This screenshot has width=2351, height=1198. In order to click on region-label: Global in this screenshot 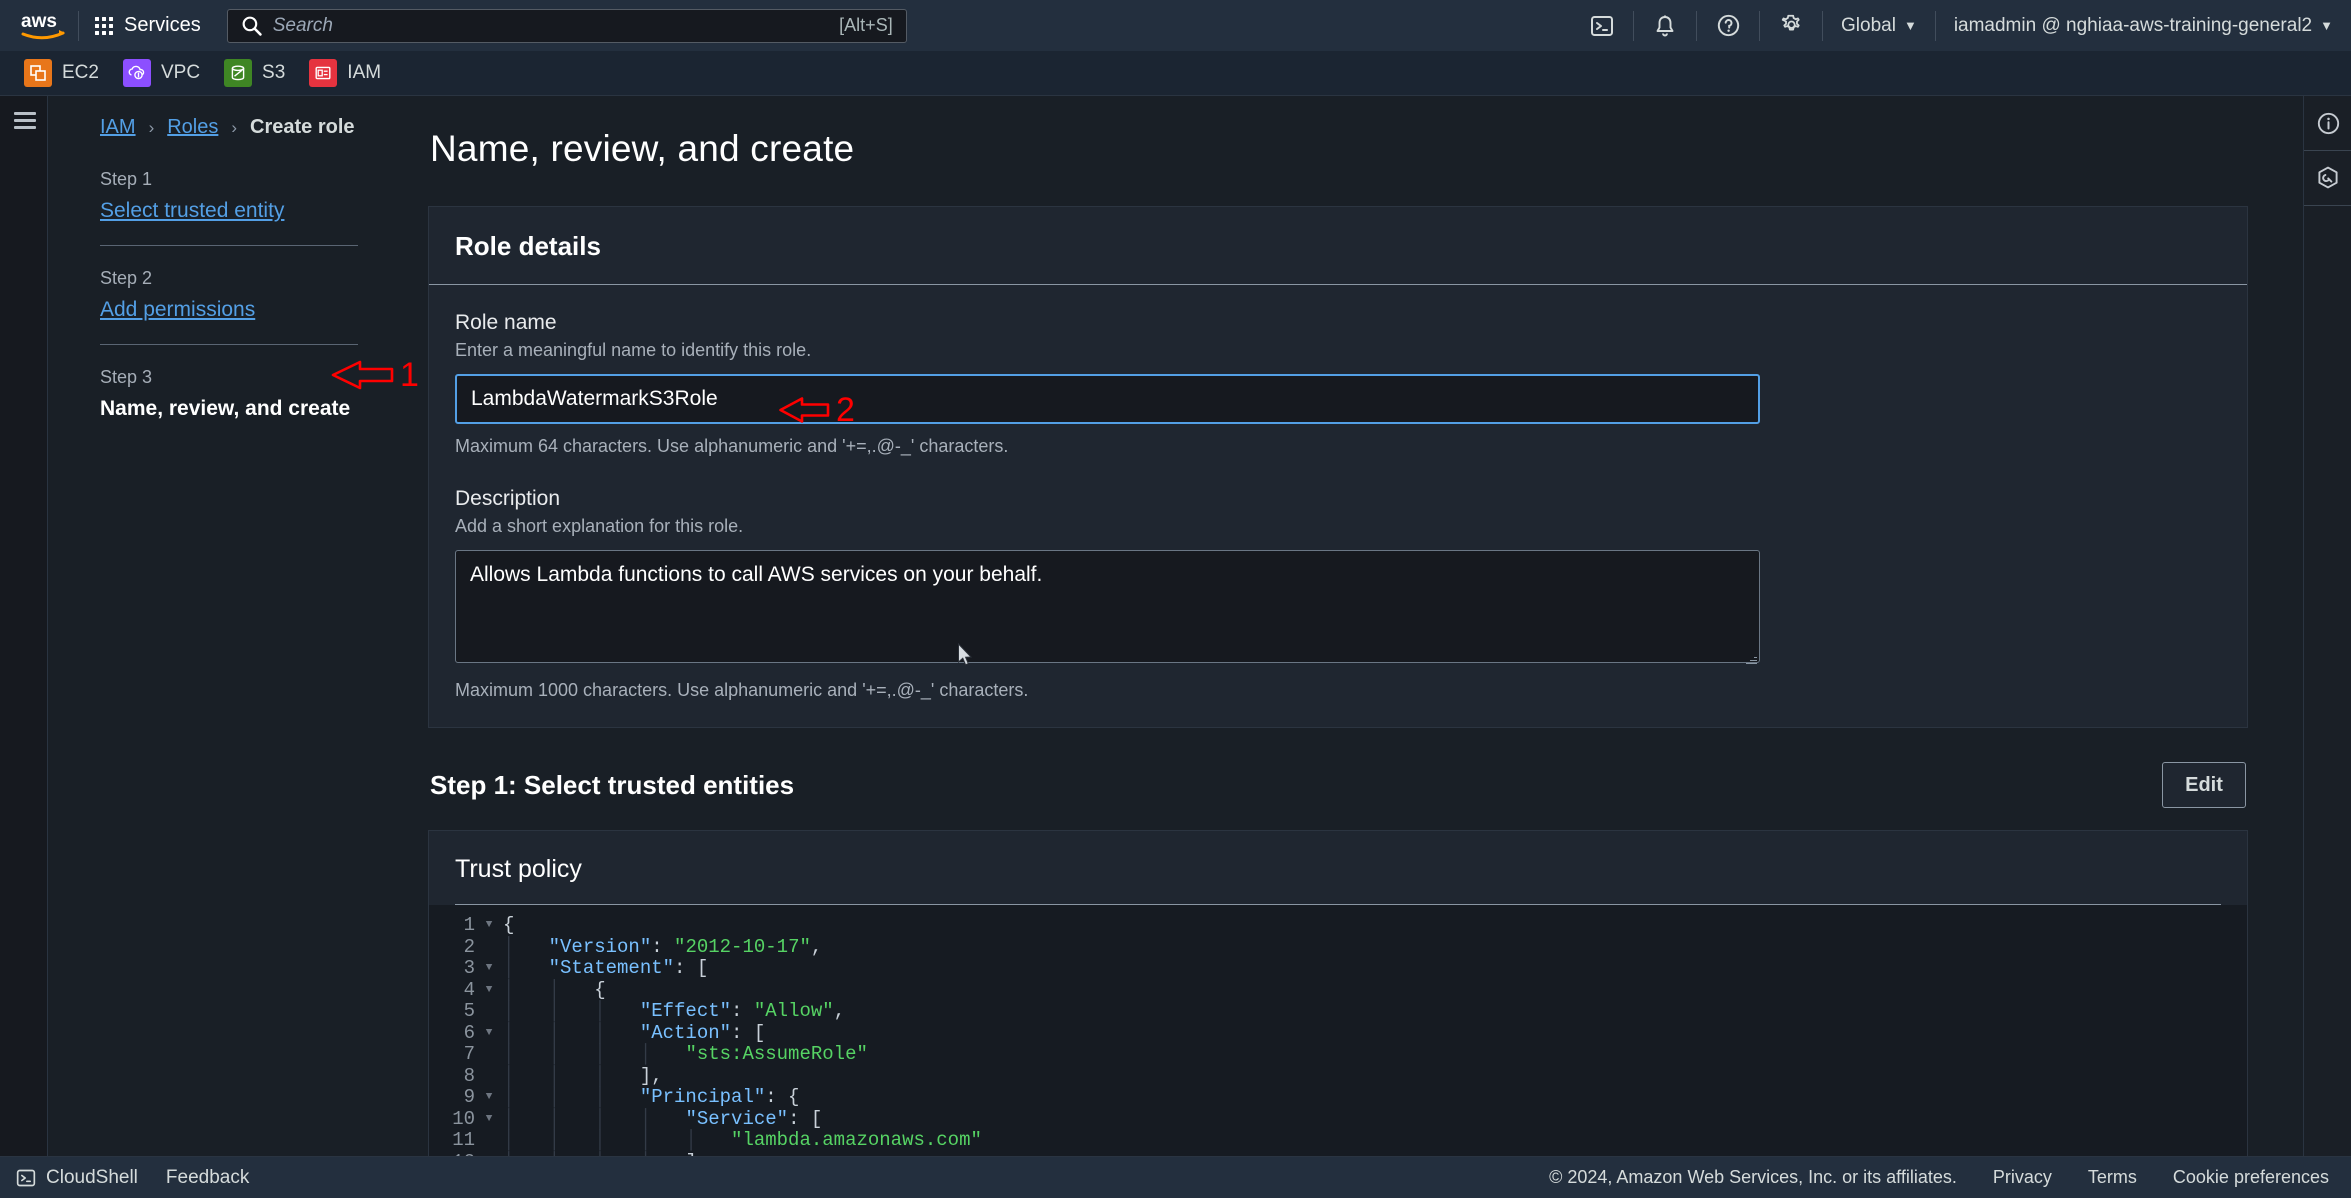, I will do `click(1868, 25)`.